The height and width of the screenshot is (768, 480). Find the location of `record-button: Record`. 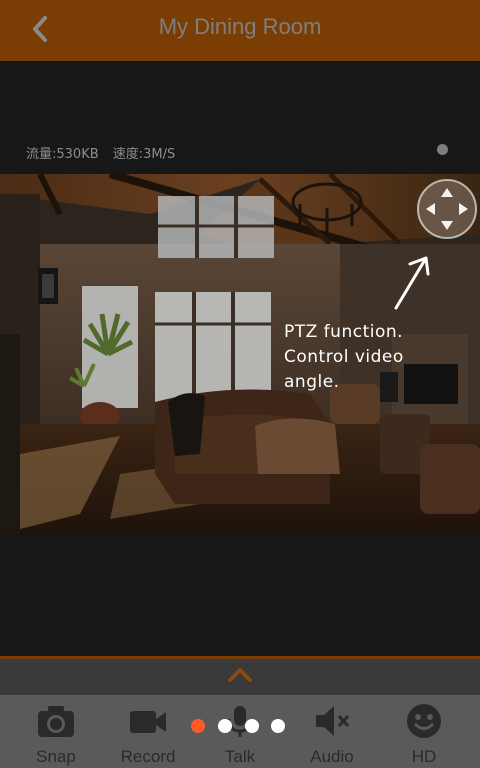

record-button: Record is located at coordinates (148, 731).